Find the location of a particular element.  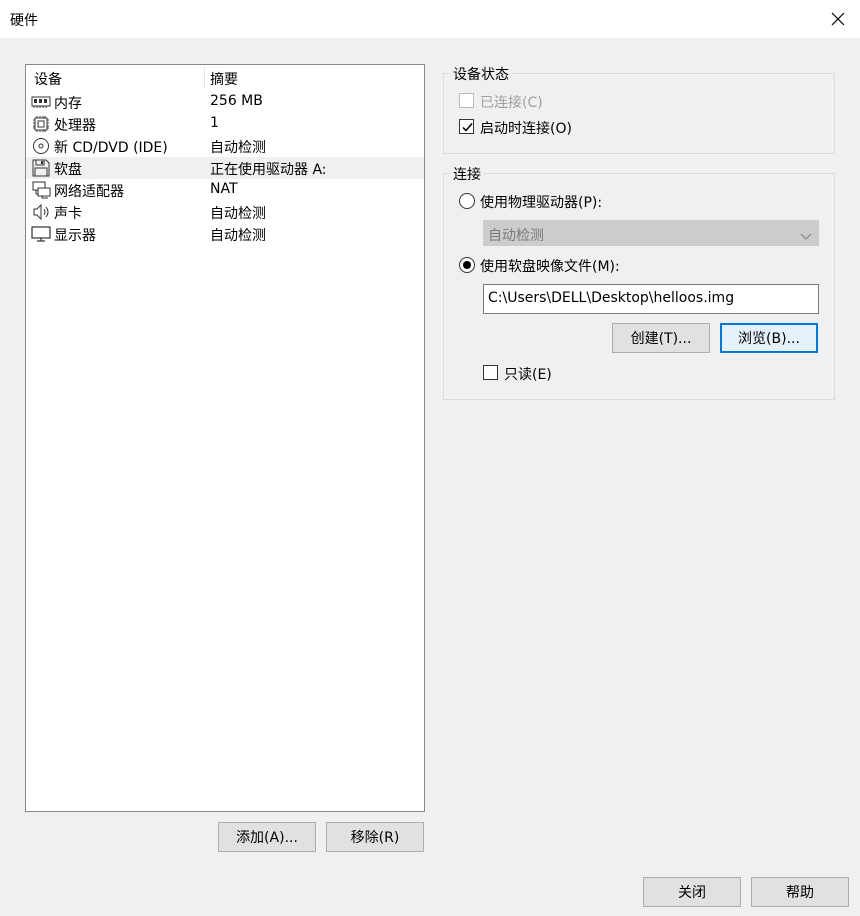

device-summary: 正在使用驱动器 A: is located at coordinates (268, 170).